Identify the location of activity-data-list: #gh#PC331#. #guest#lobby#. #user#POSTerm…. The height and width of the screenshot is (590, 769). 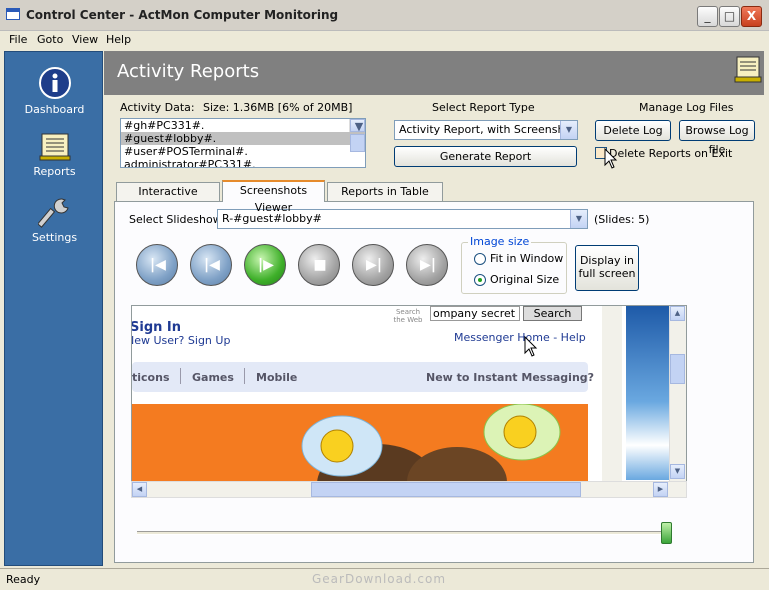
(243, 143).